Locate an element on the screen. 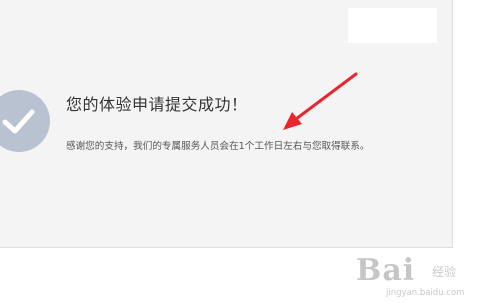 The image size is (500, 306). watermark-url: jingyan.baidu.com is located at coordinates (425, 293).